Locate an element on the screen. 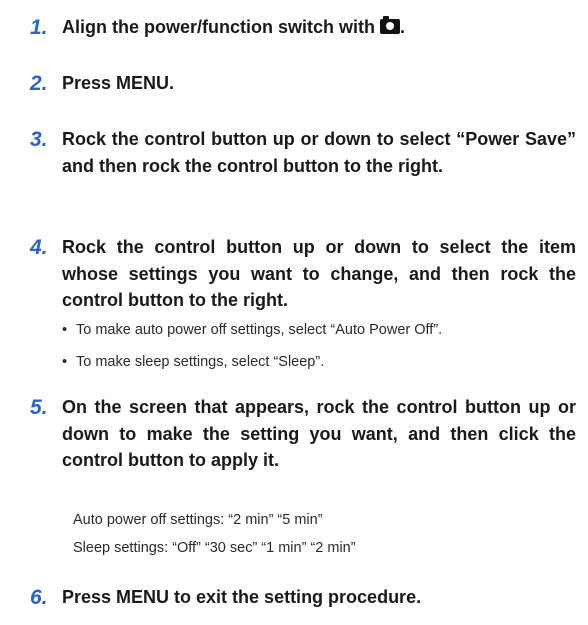 The height and width of the screenshot is (625, 588). step-number: 2. is located at coordinates (39, 83).